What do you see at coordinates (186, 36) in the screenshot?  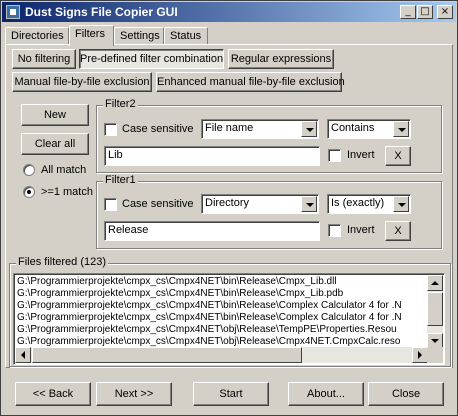 I see `tab-status: Status` at bounding box center [186, 36].